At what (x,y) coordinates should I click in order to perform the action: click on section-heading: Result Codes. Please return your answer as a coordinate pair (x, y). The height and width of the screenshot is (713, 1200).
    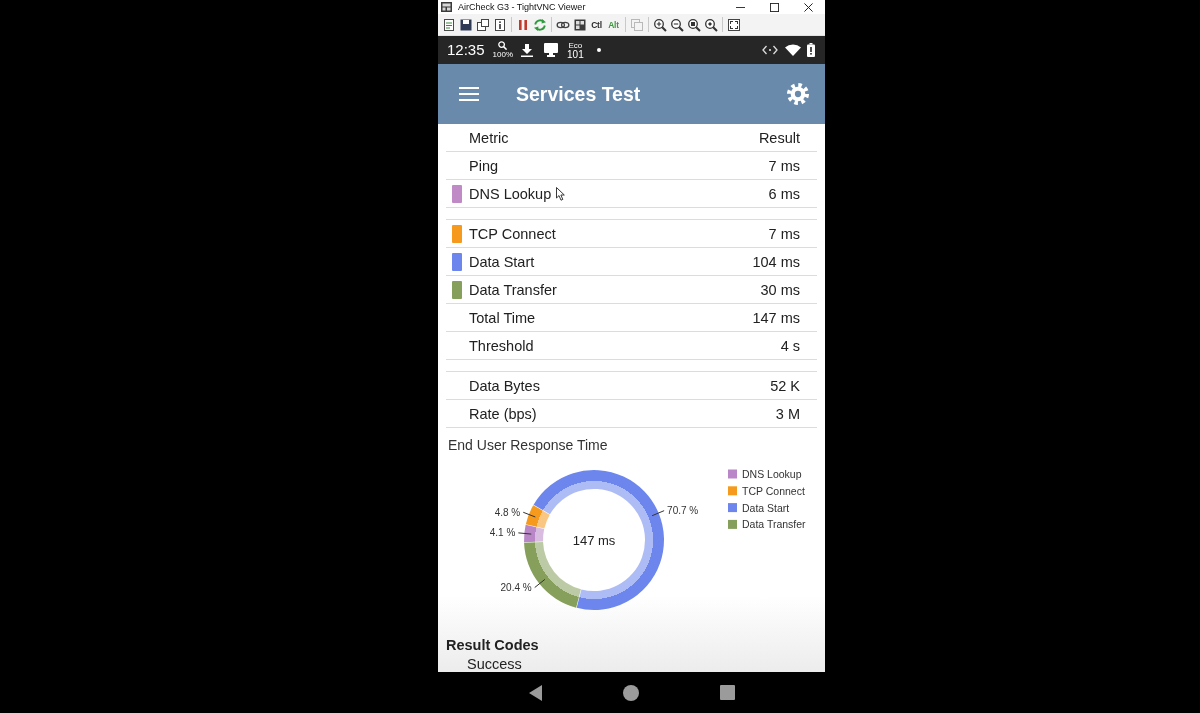
    Looking at the image, I should click on (492, 645).